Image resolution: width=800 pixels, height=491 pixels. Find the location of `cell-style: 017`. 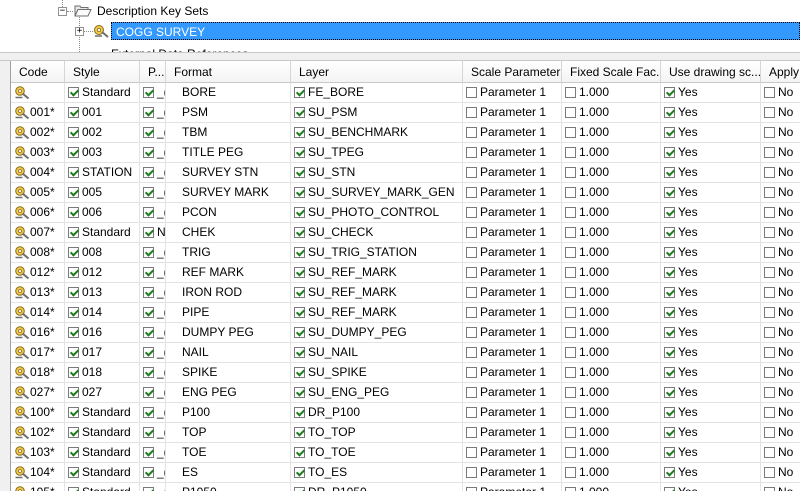

cell-style: 017 is located at coordinates (102, 353).